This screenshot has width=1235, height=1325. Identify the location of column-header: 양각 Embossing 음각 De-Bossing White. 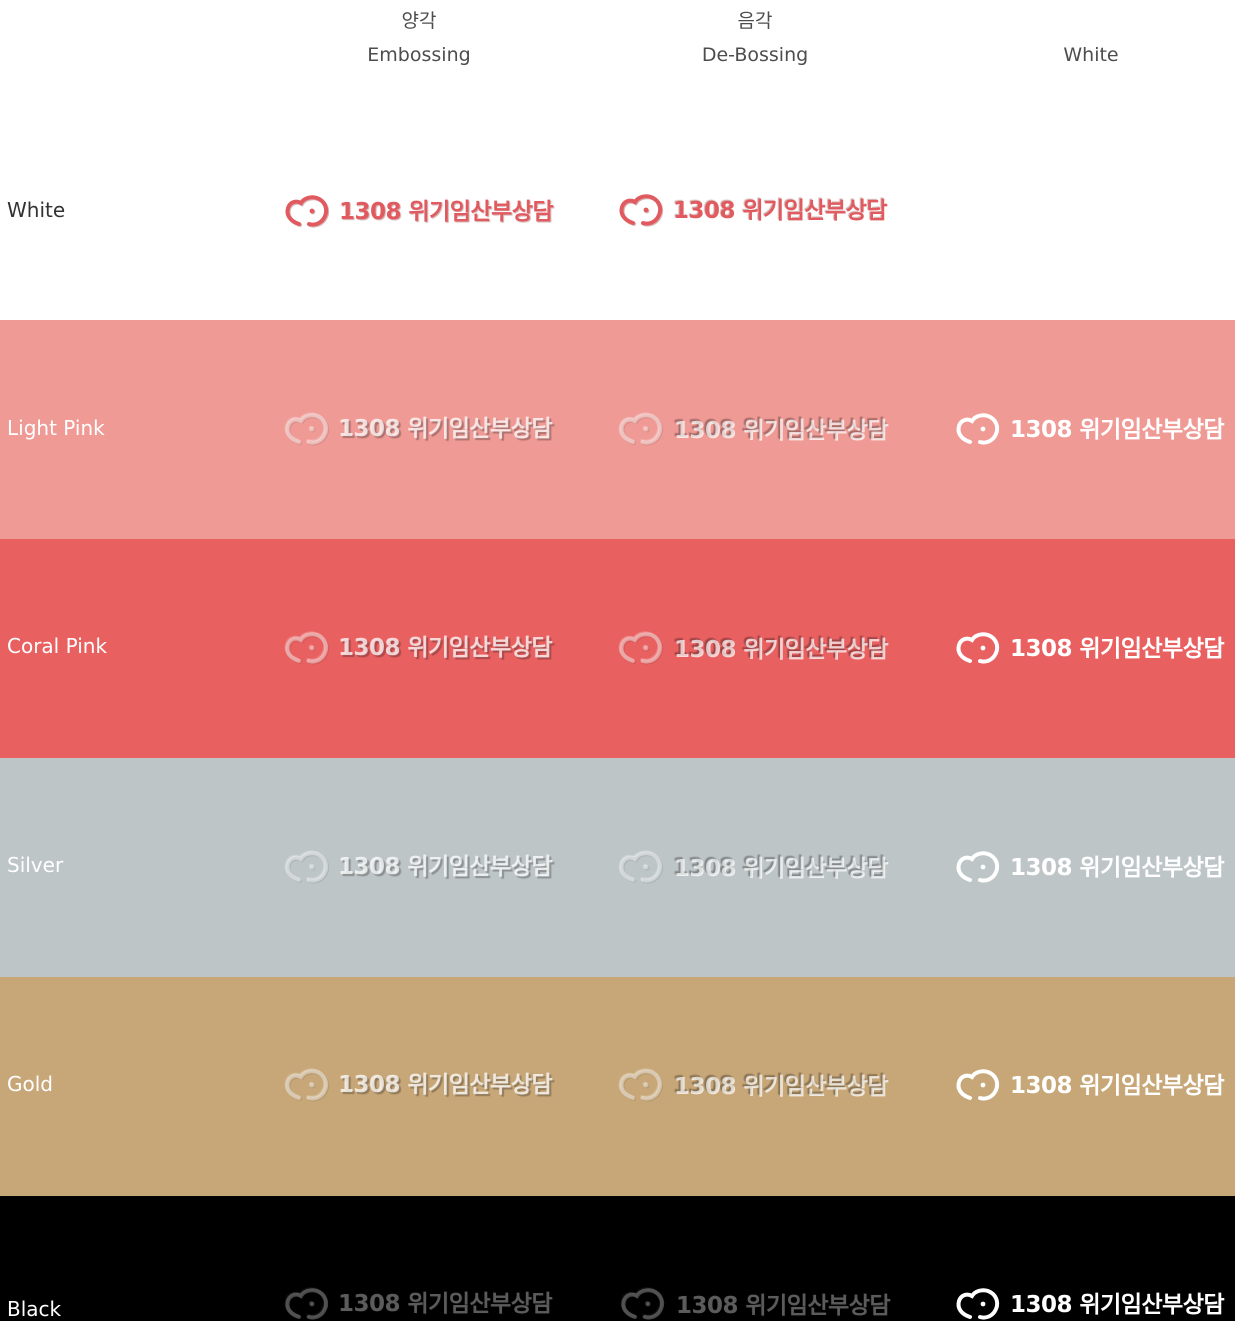
(617, 50).